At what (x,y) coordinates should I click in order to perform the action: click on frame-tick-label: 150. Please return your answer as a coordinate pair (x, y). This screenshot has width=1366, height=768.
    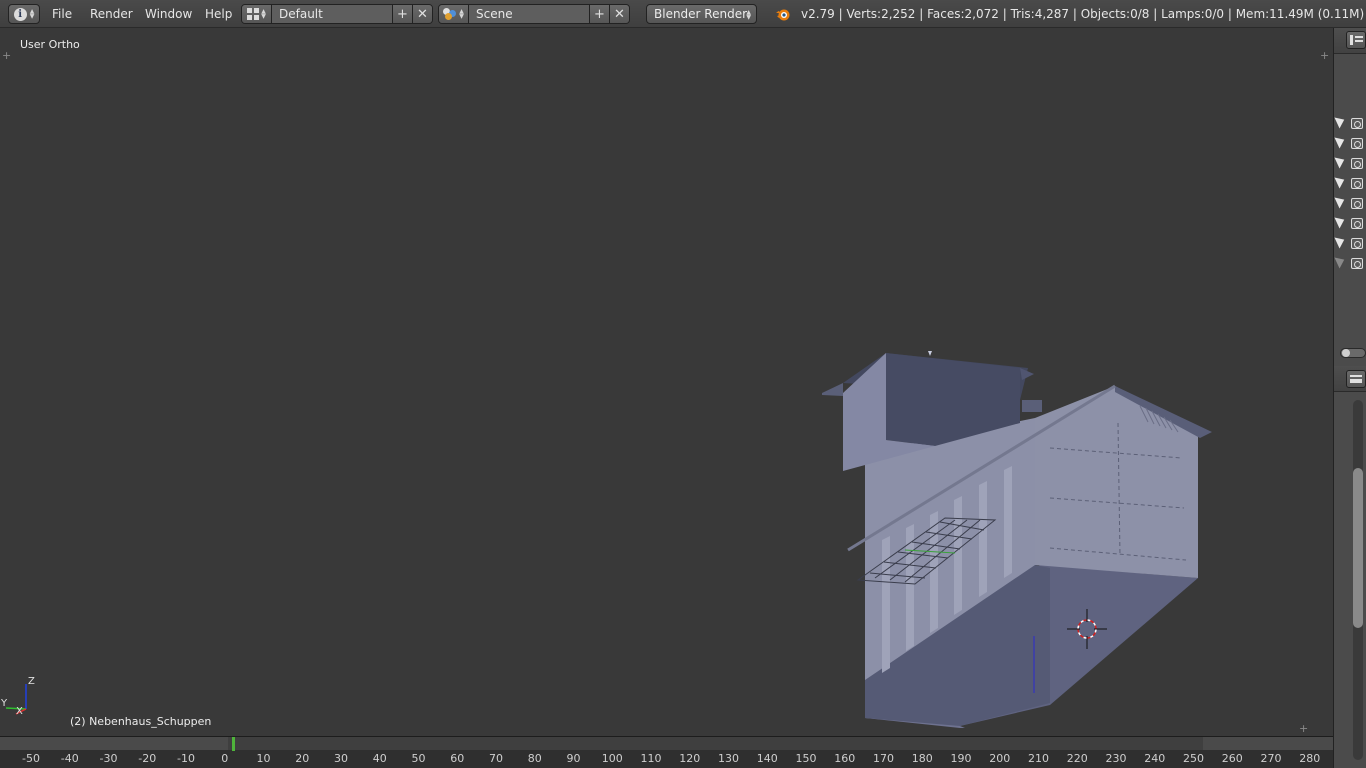
    Looking at the image, I should click on (806, 758).